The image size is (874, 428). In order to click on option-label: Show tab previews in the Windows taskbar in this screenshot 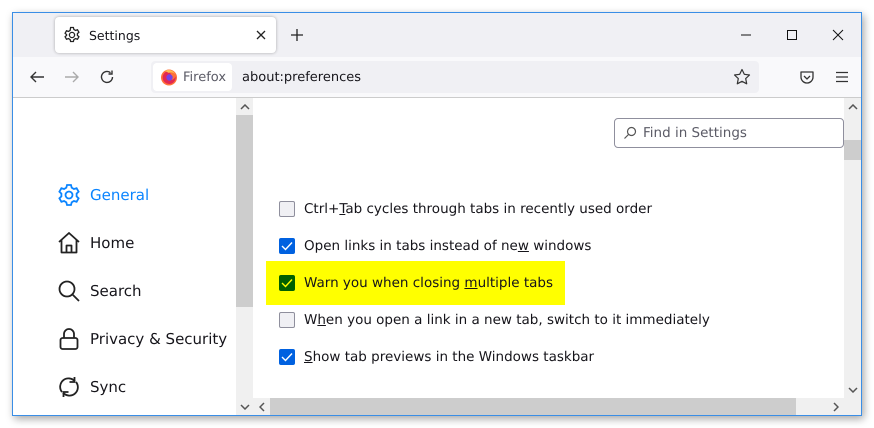, I will do `click(449, 356)`.